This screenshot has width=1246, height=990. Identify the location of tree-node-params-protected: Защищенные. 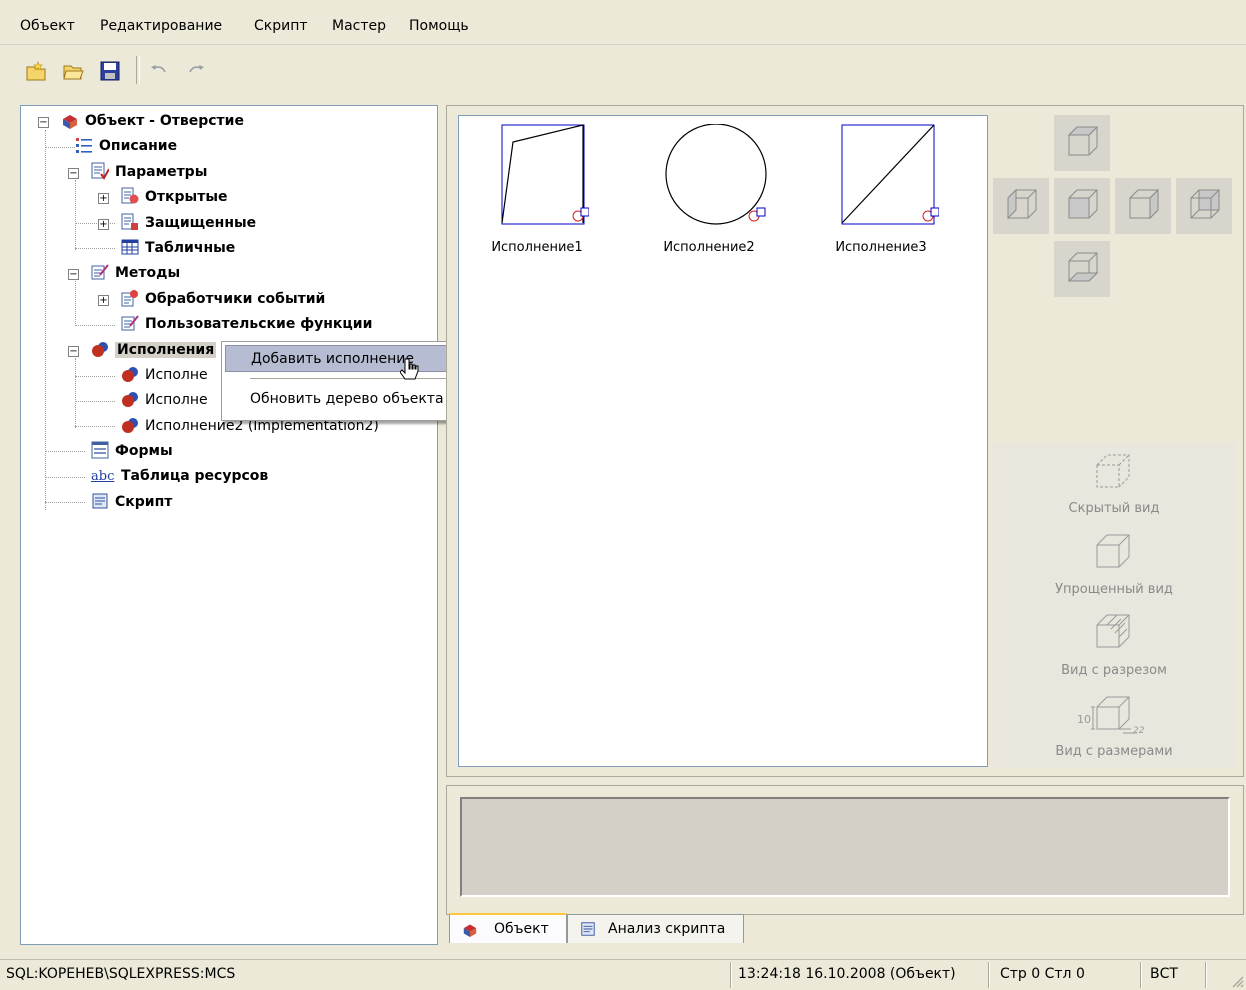
(188, 223).